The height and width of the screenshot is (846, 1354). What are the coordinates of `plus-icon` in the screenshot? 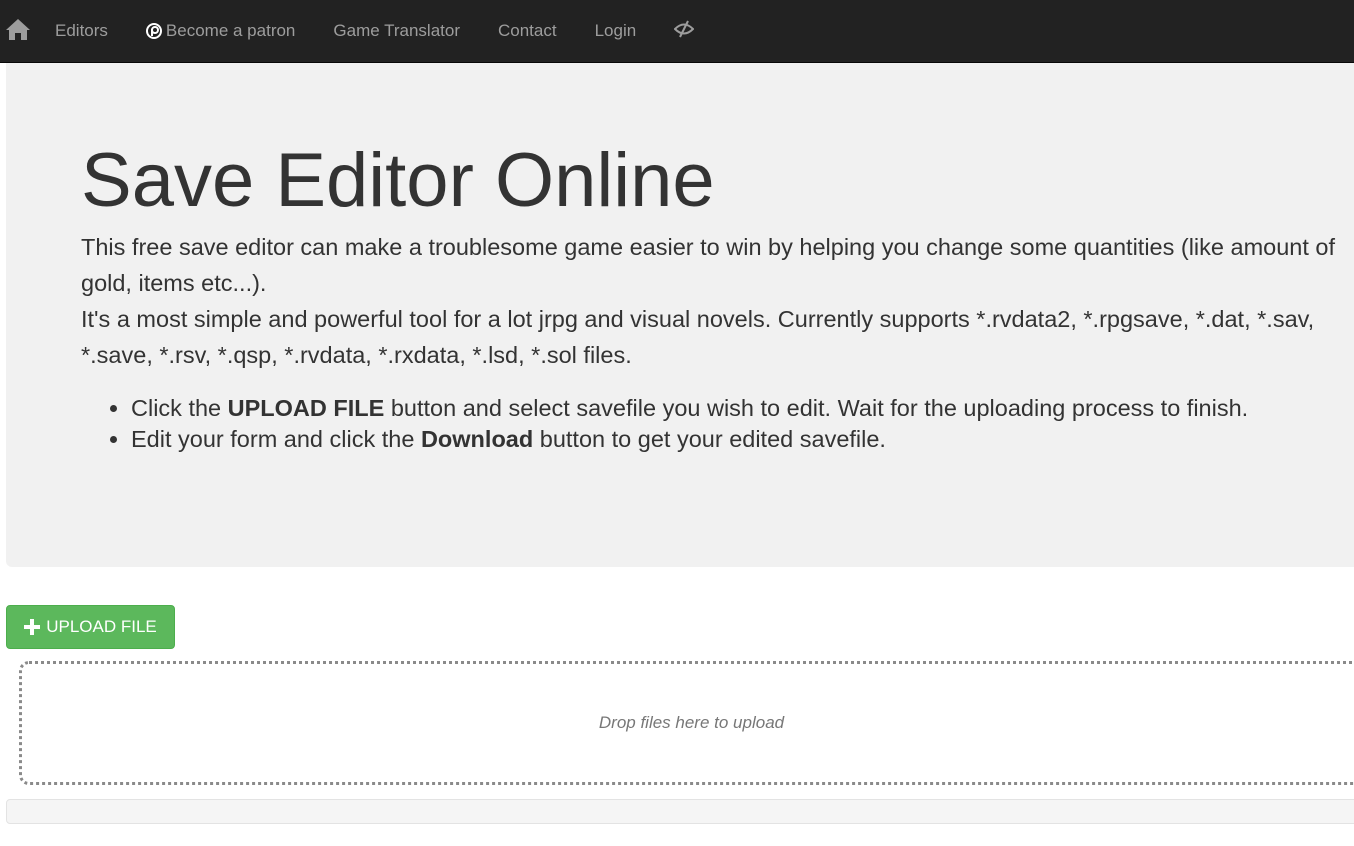 It's located at (32, 627).